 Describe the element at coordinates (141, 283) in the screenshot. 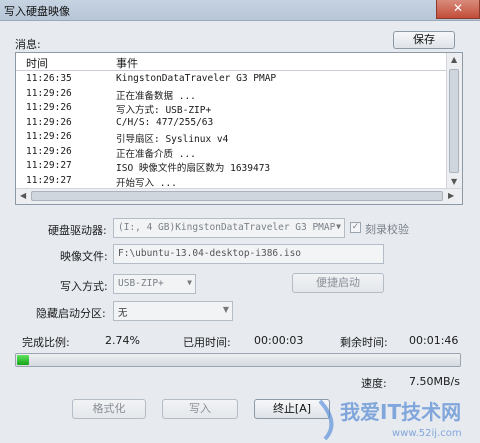

I see `write-method-value: USB-ZIP+` at that location.